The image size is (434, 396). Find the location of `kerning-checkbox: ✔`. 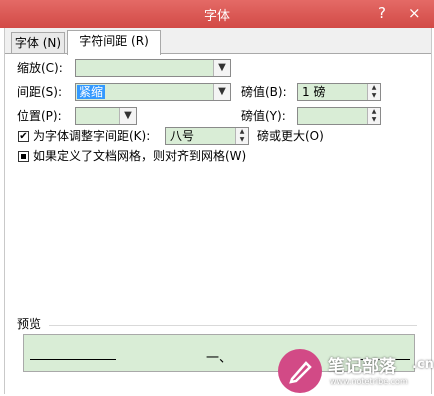

kerning-checkbox: ✔ is located at coordinates (23, 136).